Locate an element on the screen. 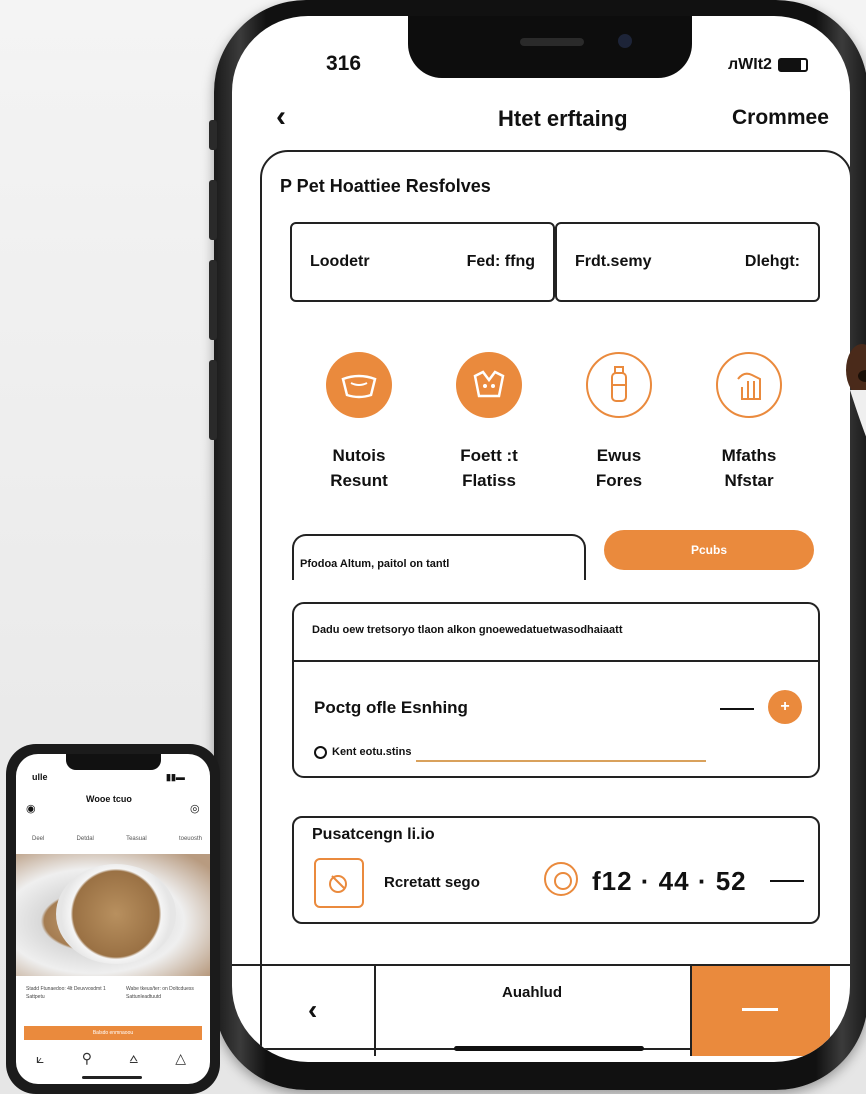  header-action-button: Crommee is located at coordinates (780, 118).